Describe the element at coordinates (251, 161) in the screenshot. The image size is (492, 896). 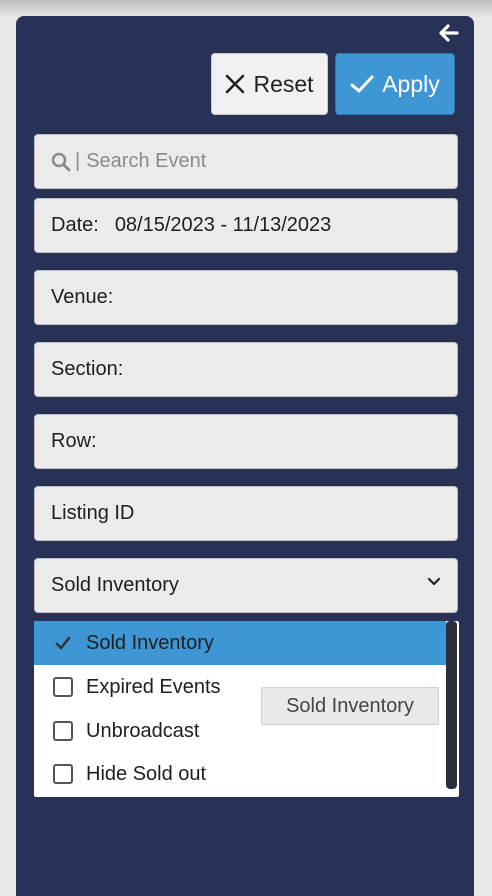
I see `search-input` at that location.